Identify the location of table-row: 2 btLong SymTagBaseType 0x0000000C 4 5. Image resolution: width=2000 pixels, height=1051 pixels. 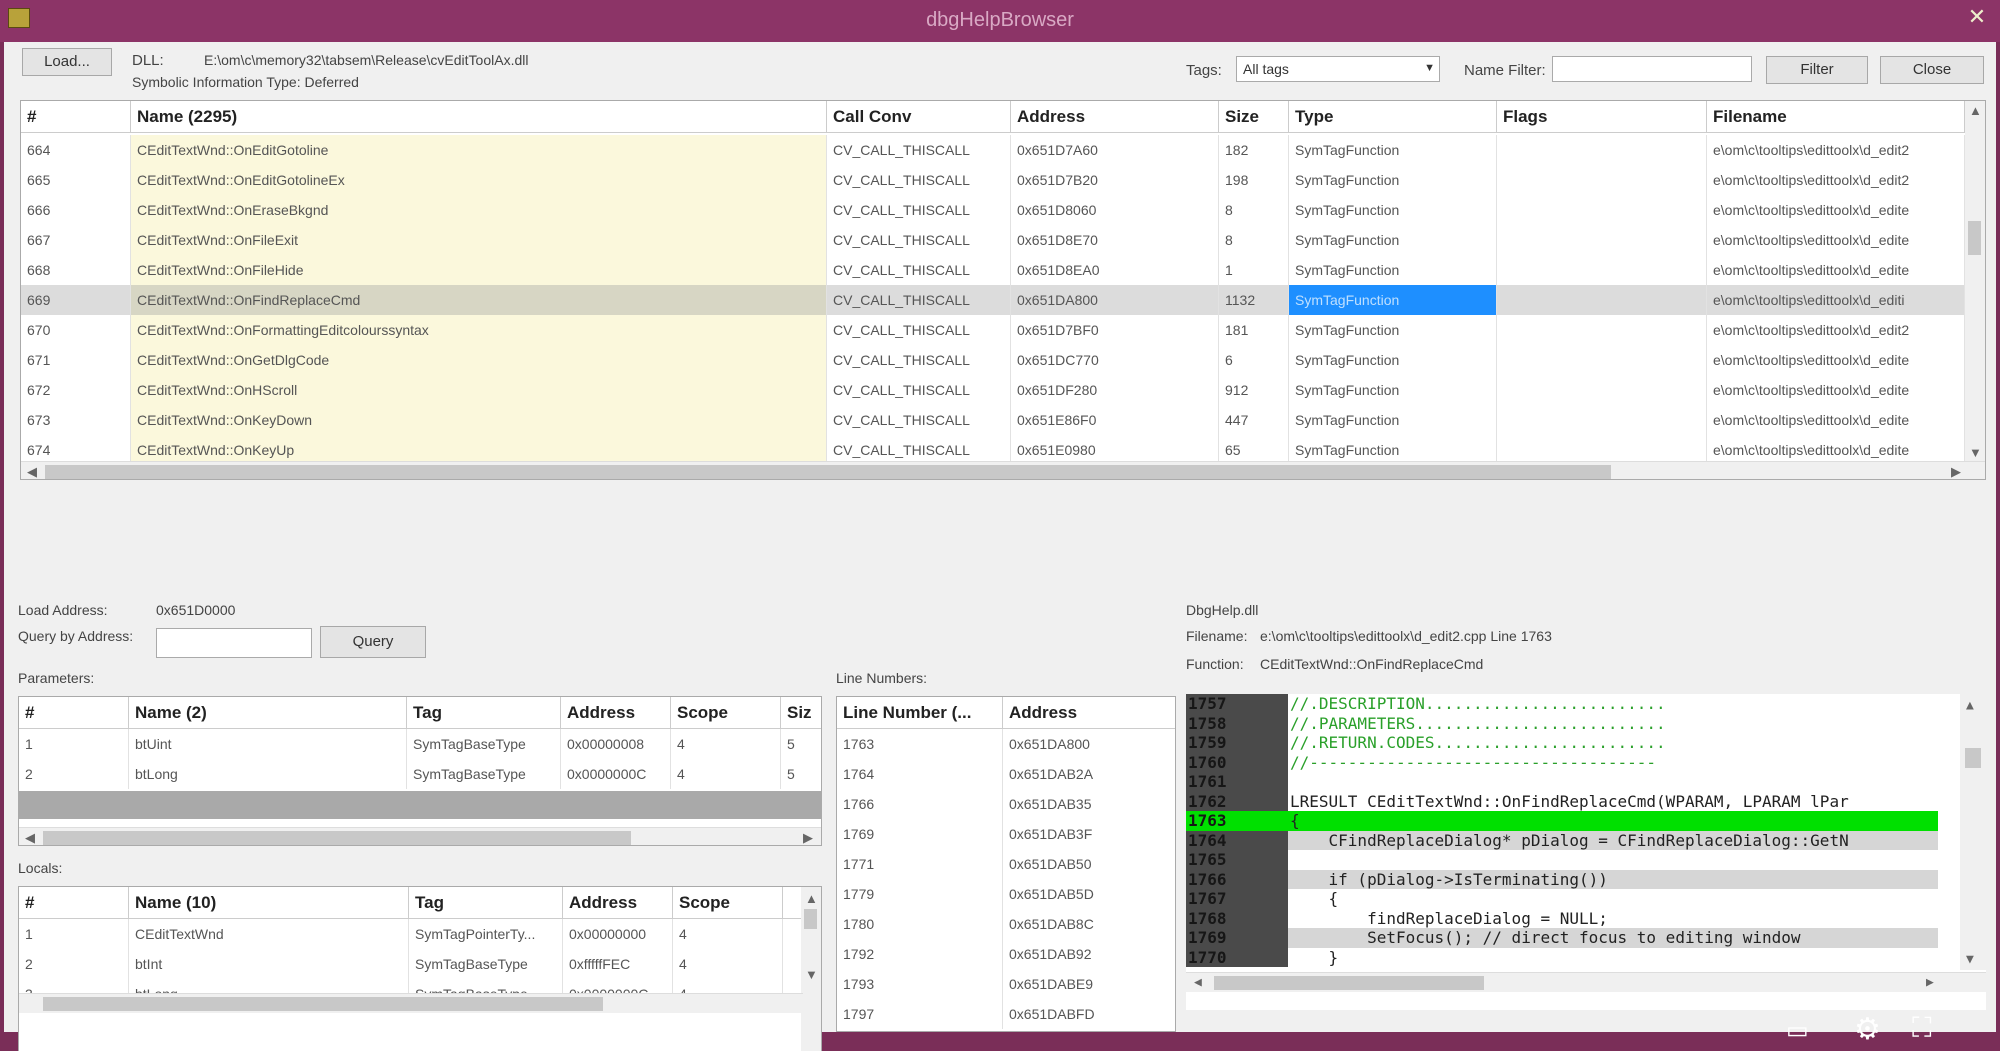
(420, 774).